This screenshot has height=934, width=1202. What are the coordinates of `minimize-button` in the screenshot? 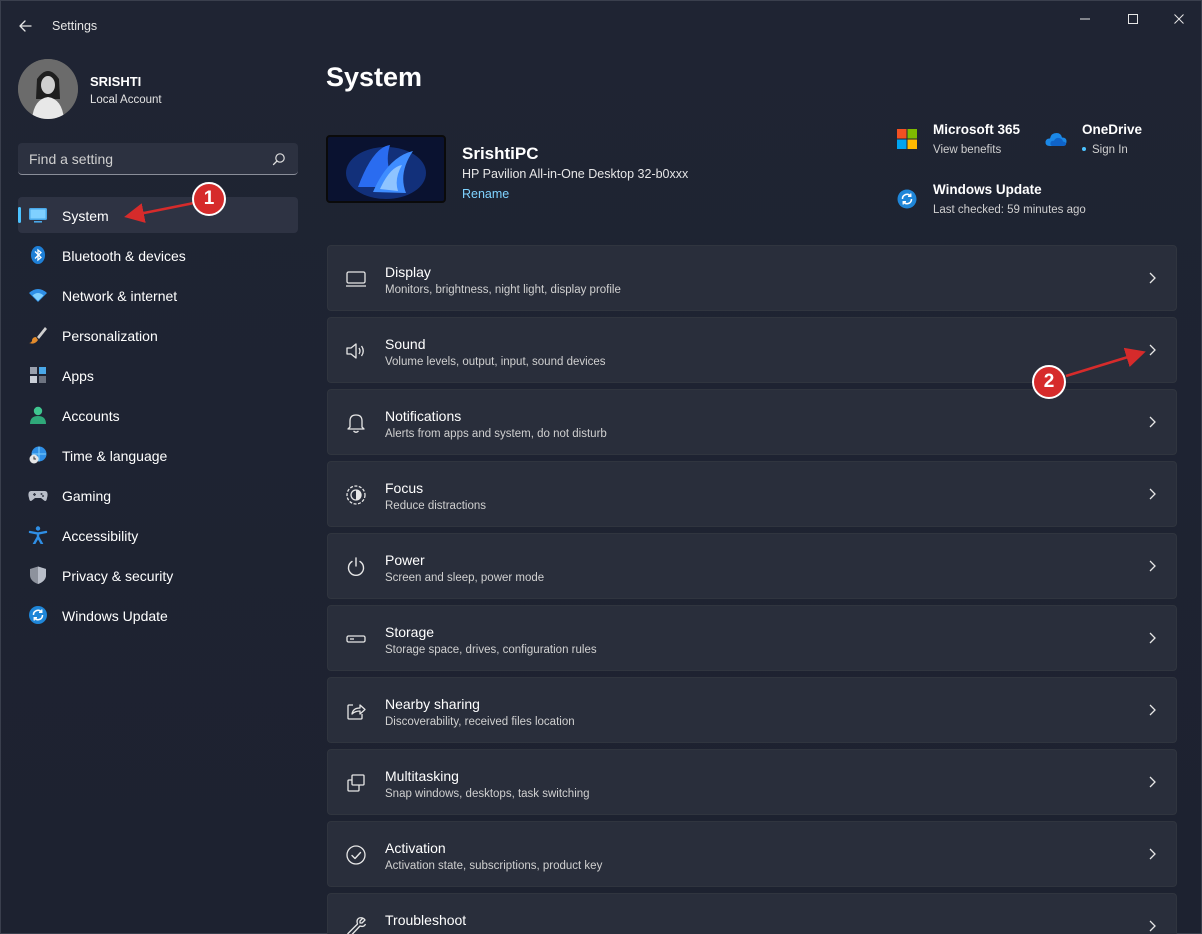 It's located at (1085, 19).